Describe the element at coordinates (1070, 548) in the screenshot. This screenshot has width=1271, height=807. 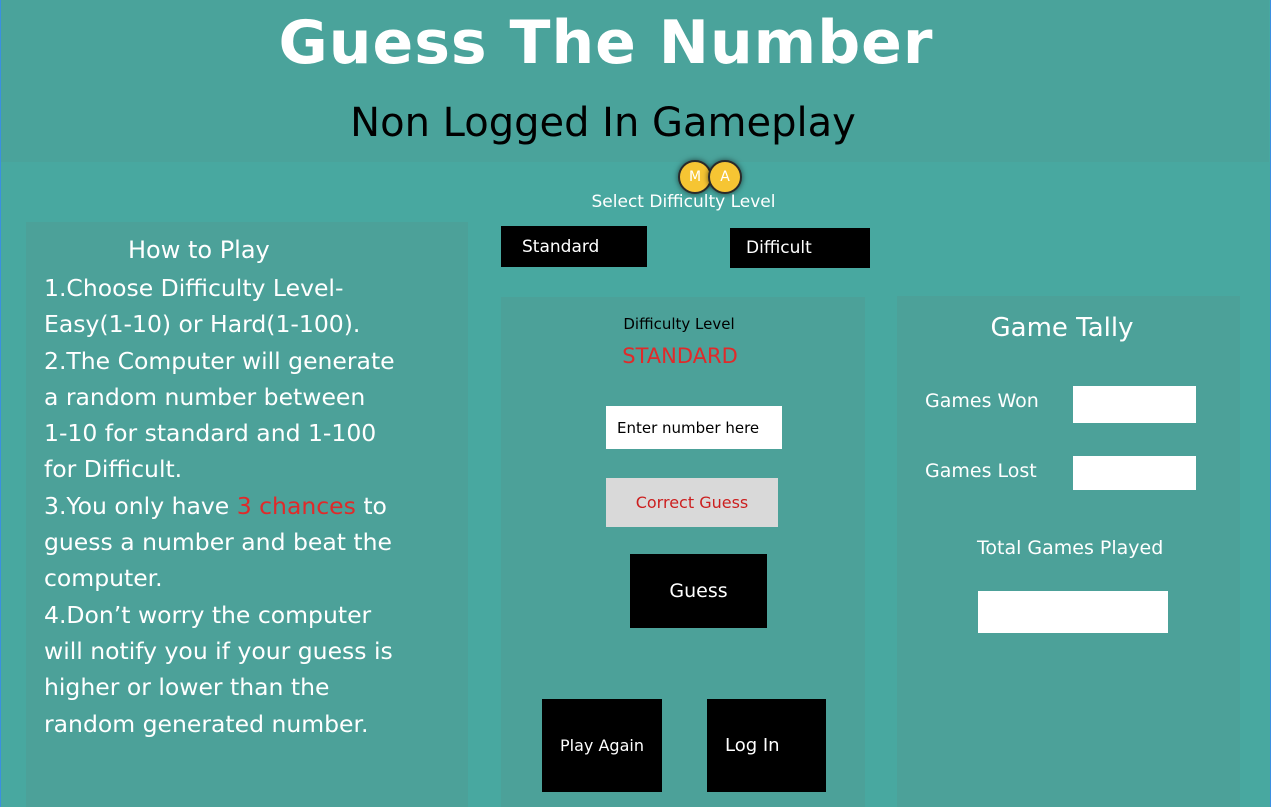
I see `total-games-played-label: Total Games Played` at that location.